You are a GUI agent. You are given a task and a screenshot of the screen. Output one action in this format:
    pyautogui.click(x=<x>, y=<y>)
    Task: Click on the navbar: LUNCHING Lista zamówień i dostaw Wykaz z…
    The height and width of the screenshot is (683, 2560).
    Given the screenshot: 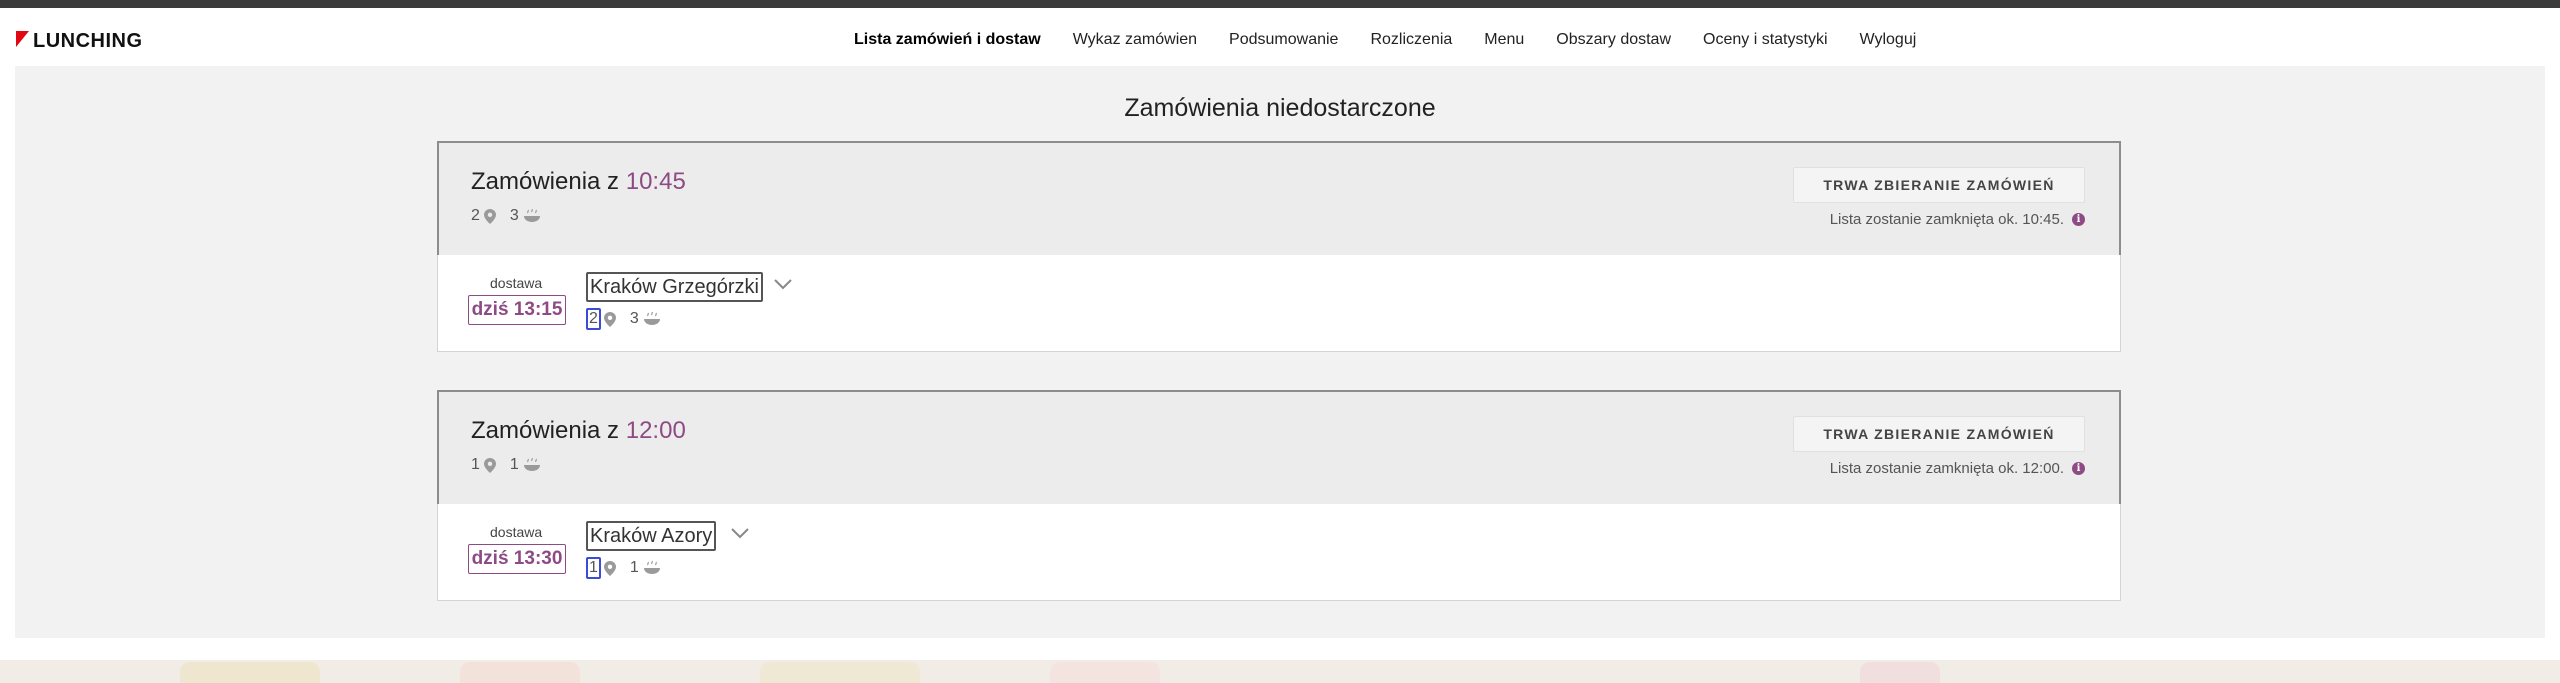 What is the action you would take?
    pyautogui.click(x=1280, y=37)
    